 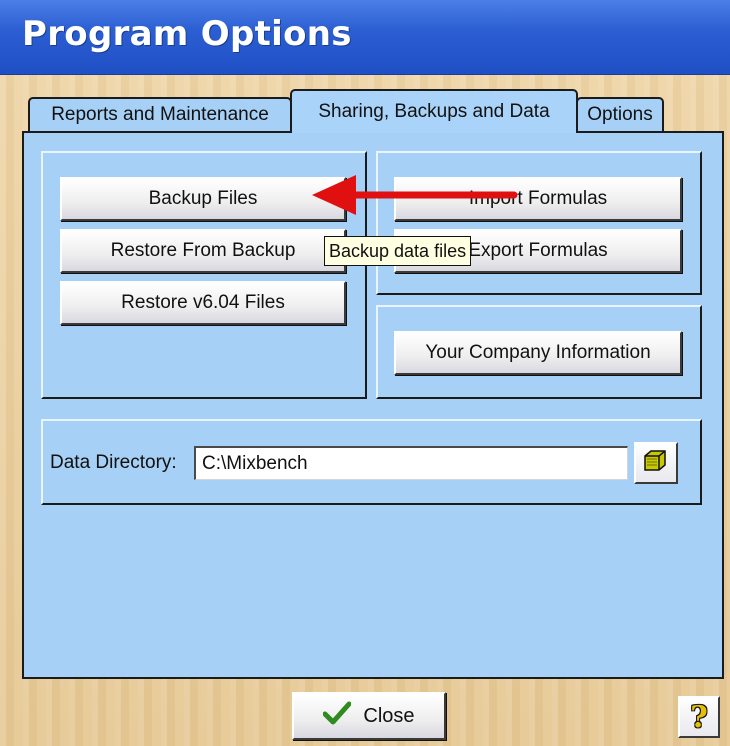 I want to click on close-button: Close, so click(x=369, y=716).